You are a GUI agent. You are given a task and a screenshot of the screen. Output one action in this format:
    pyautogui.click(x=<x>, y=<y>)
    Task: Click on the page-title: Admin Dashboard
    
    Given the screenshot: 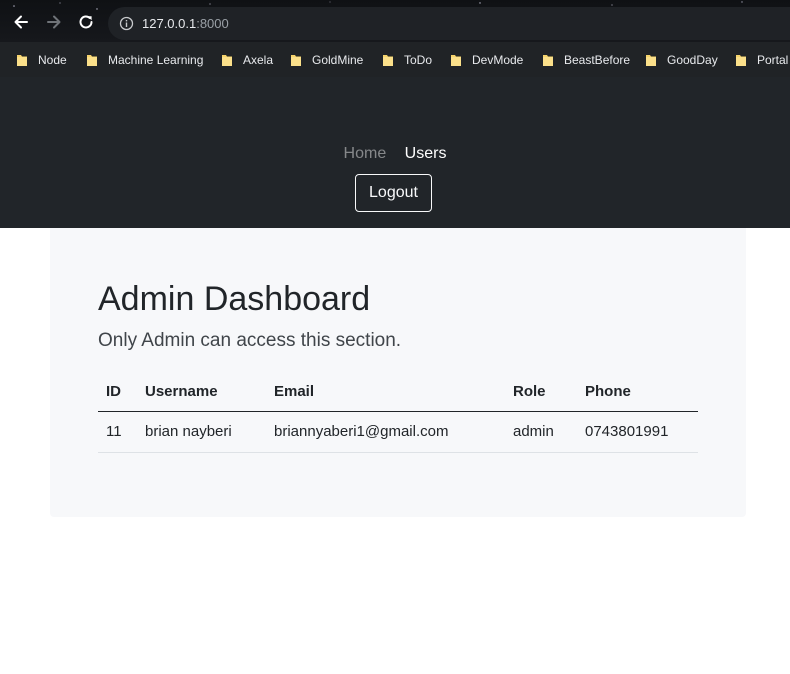 What is the action you would take?
    pyautogui.click(x=234, y=299)
    